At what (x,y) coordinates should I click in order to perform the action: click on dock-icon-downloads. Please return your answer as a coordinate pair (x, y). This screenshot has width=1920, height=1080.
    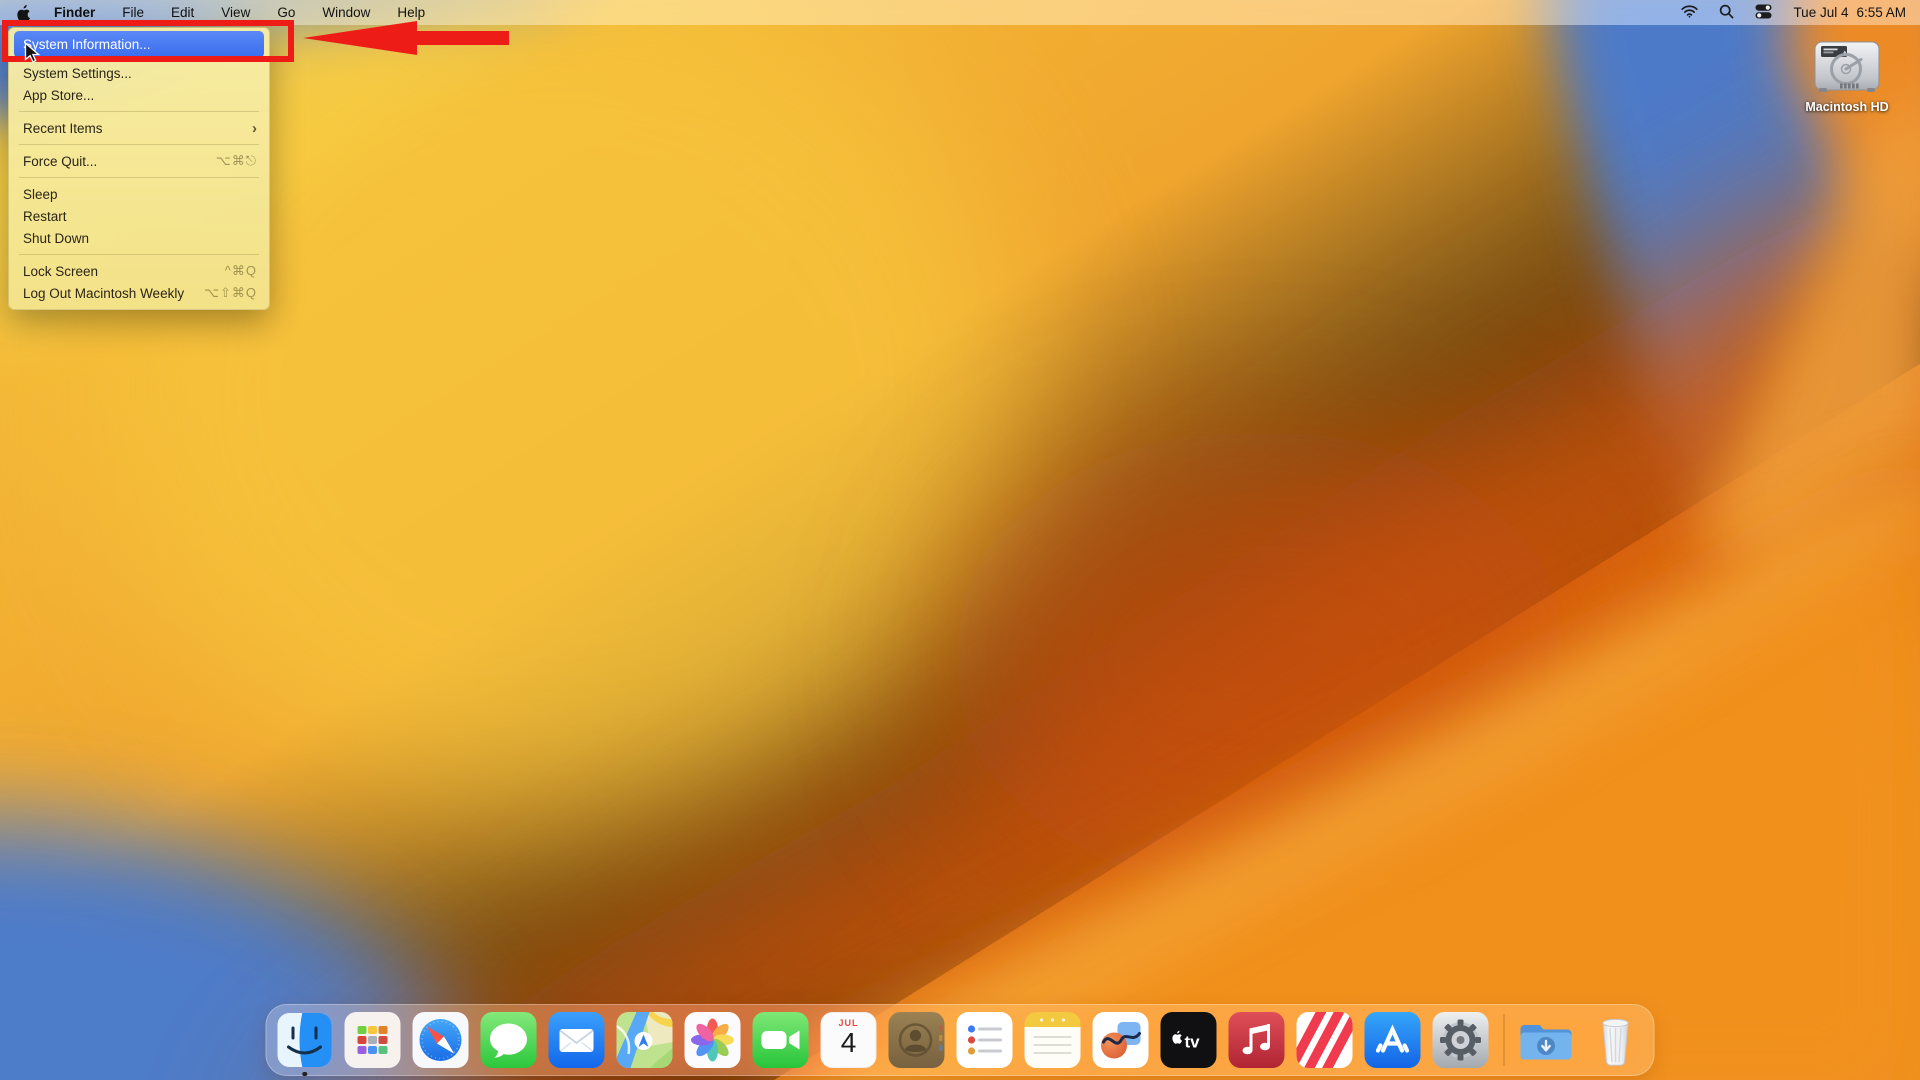
    Looking at the image, I should click on (1548, 1040).